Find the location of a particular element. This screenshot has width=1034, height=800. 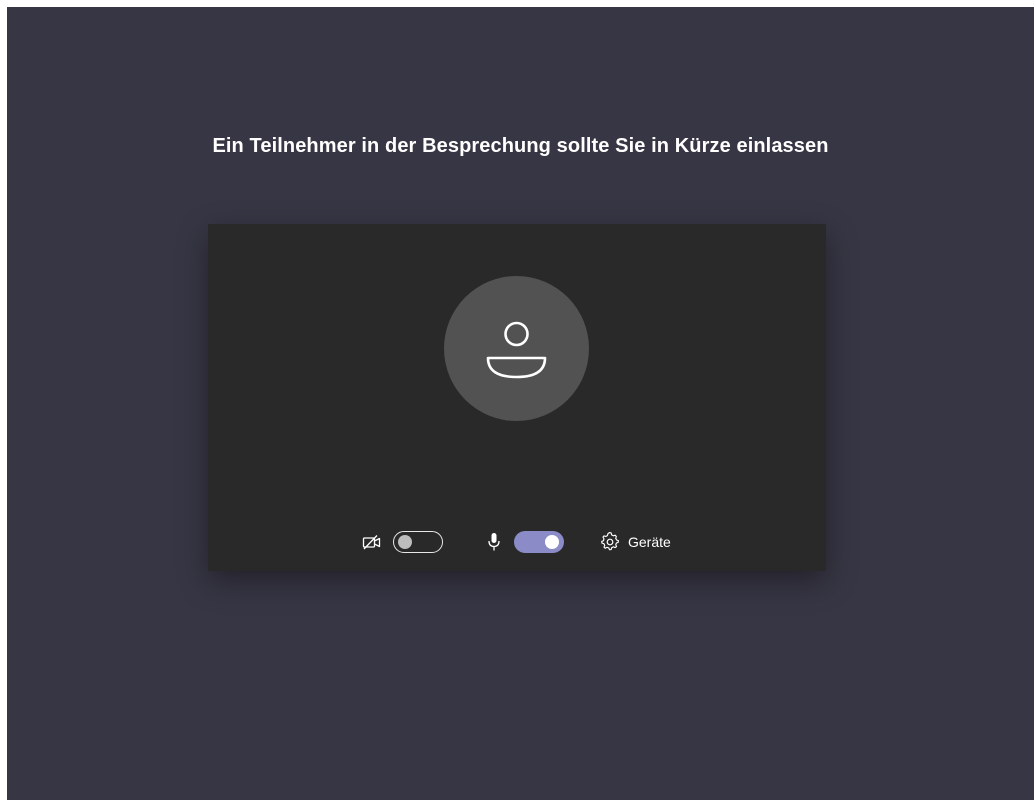

camera-toggle is located at coordinates (418, 542).